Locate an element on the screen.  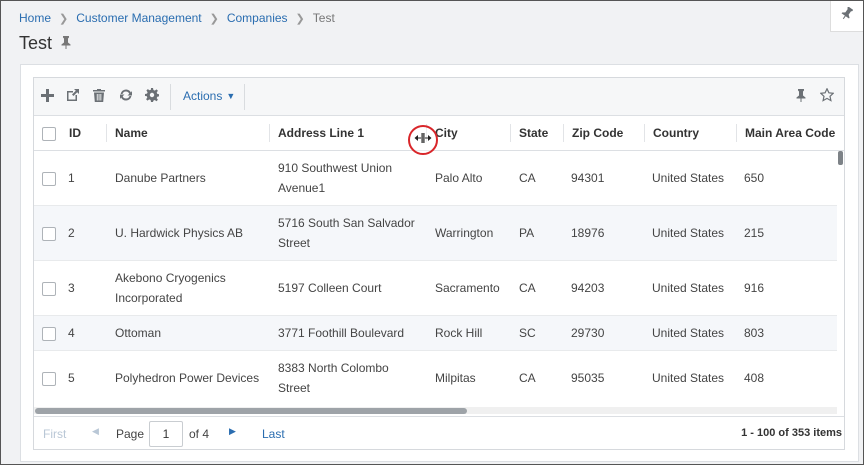
breadcrumb-customer-management: Customer Management is located at coordinates (138, 18).